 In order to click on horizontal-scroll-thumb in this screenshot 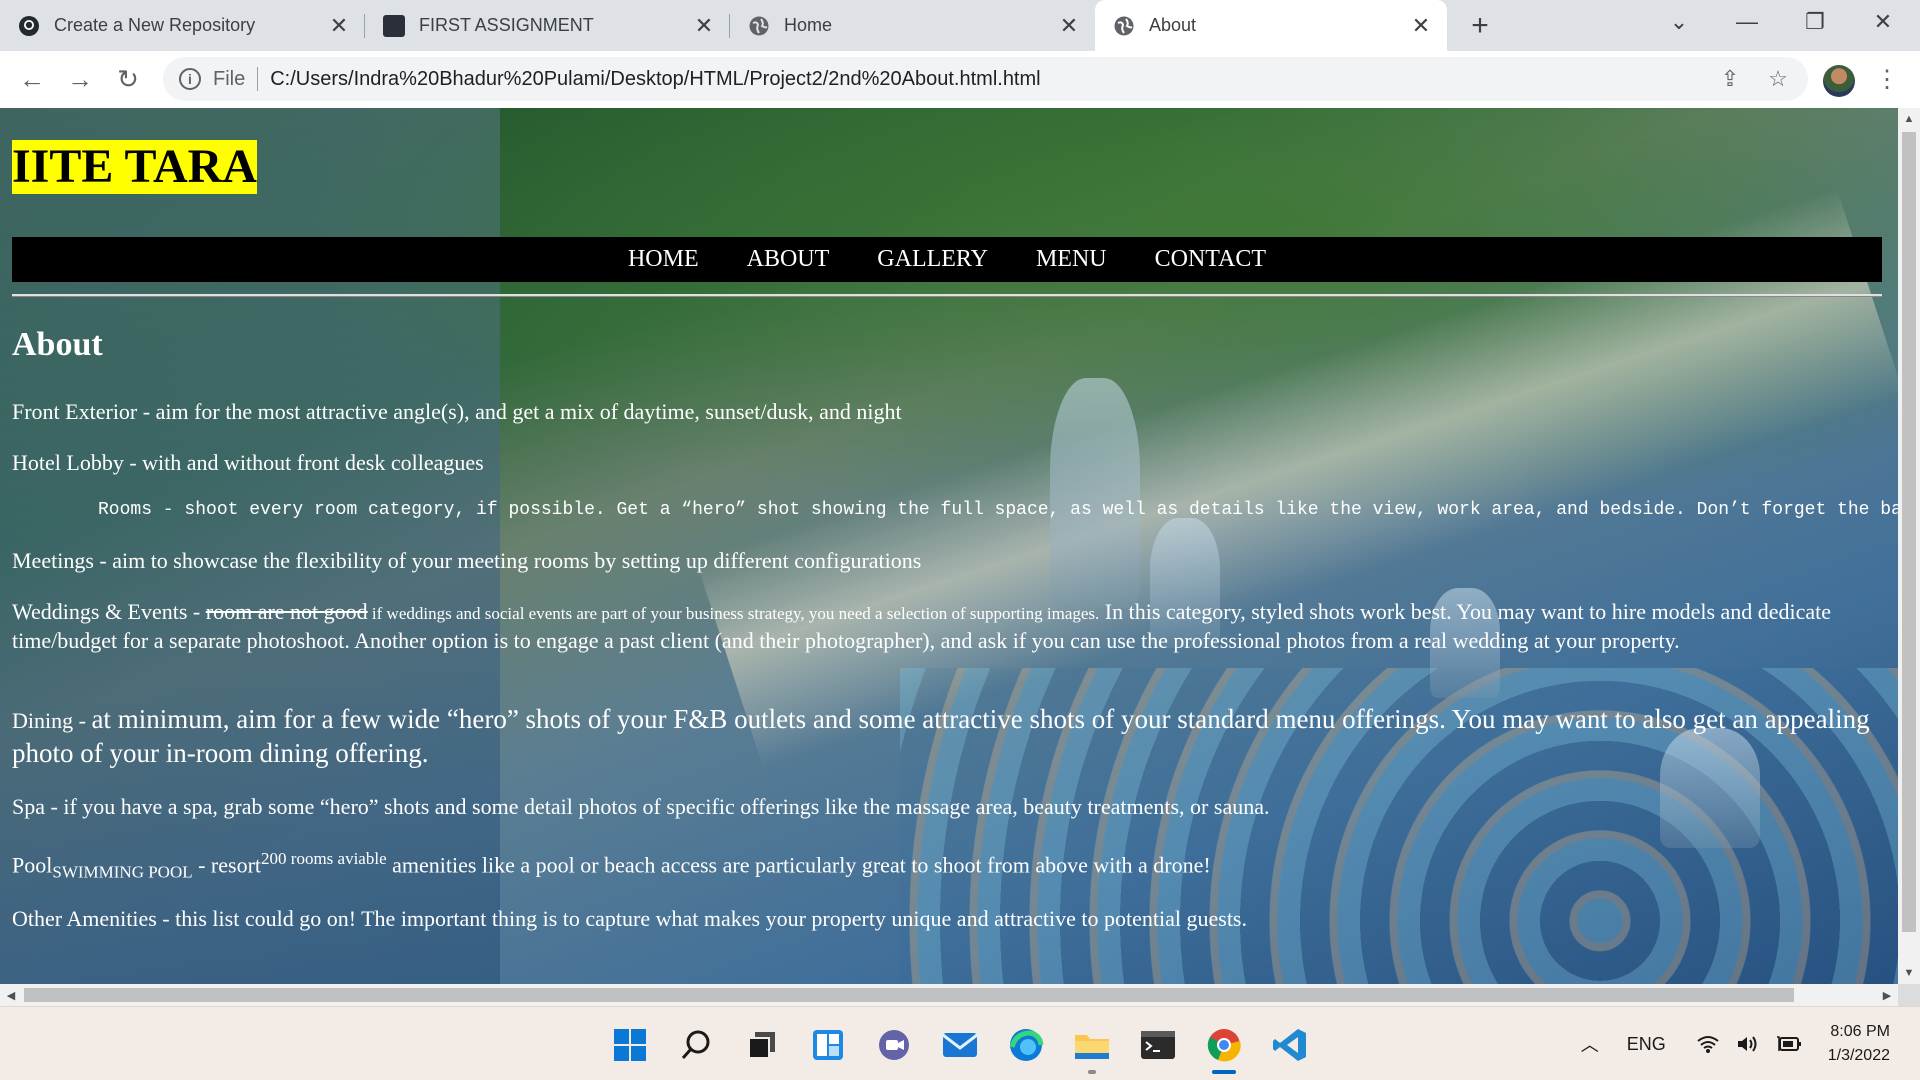, I will do `click(909, 995)`.